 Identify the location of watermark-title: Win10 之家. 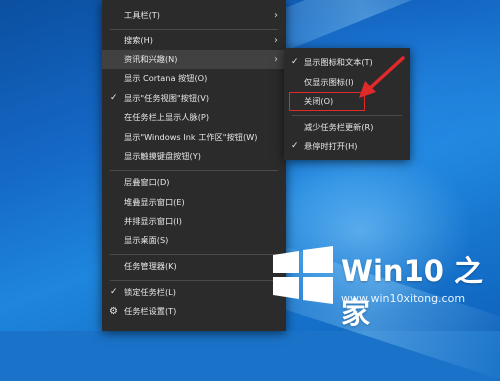
(412, 292).